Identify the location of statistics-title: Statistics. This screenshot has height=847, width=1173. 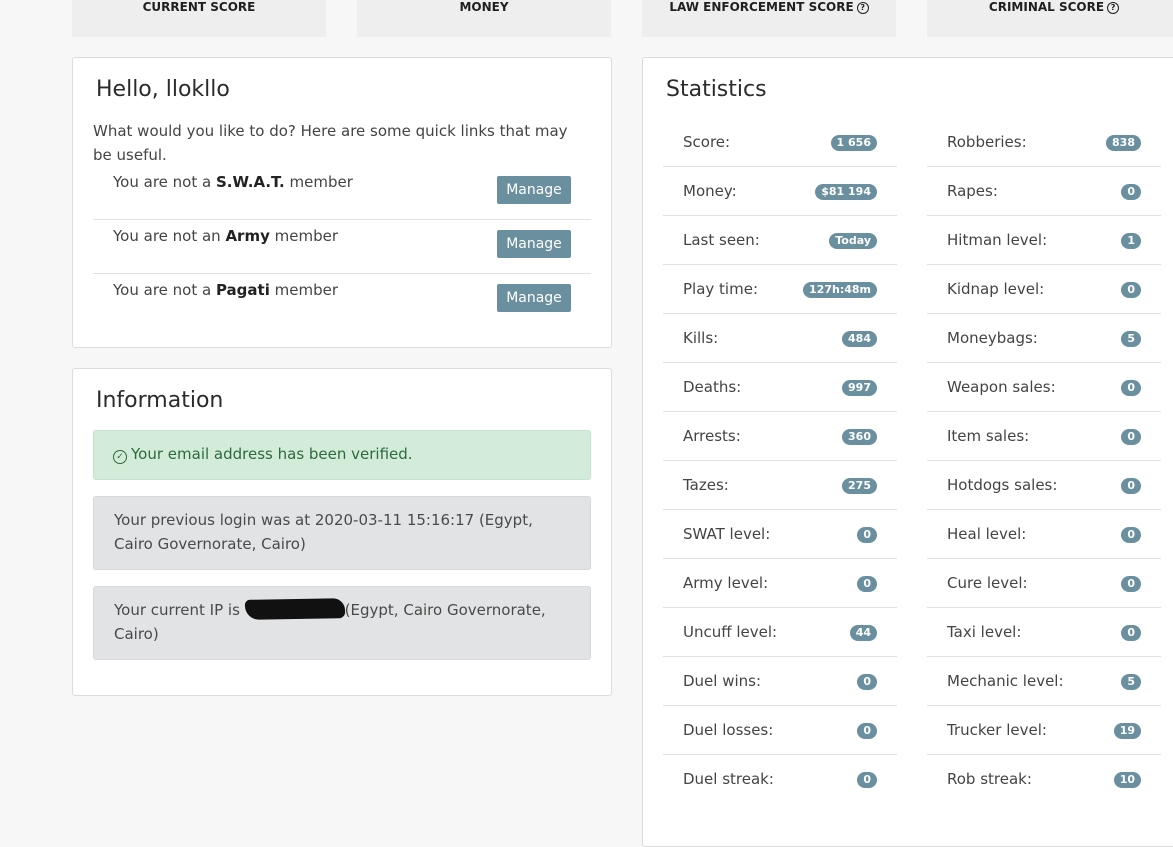
(716, 89).